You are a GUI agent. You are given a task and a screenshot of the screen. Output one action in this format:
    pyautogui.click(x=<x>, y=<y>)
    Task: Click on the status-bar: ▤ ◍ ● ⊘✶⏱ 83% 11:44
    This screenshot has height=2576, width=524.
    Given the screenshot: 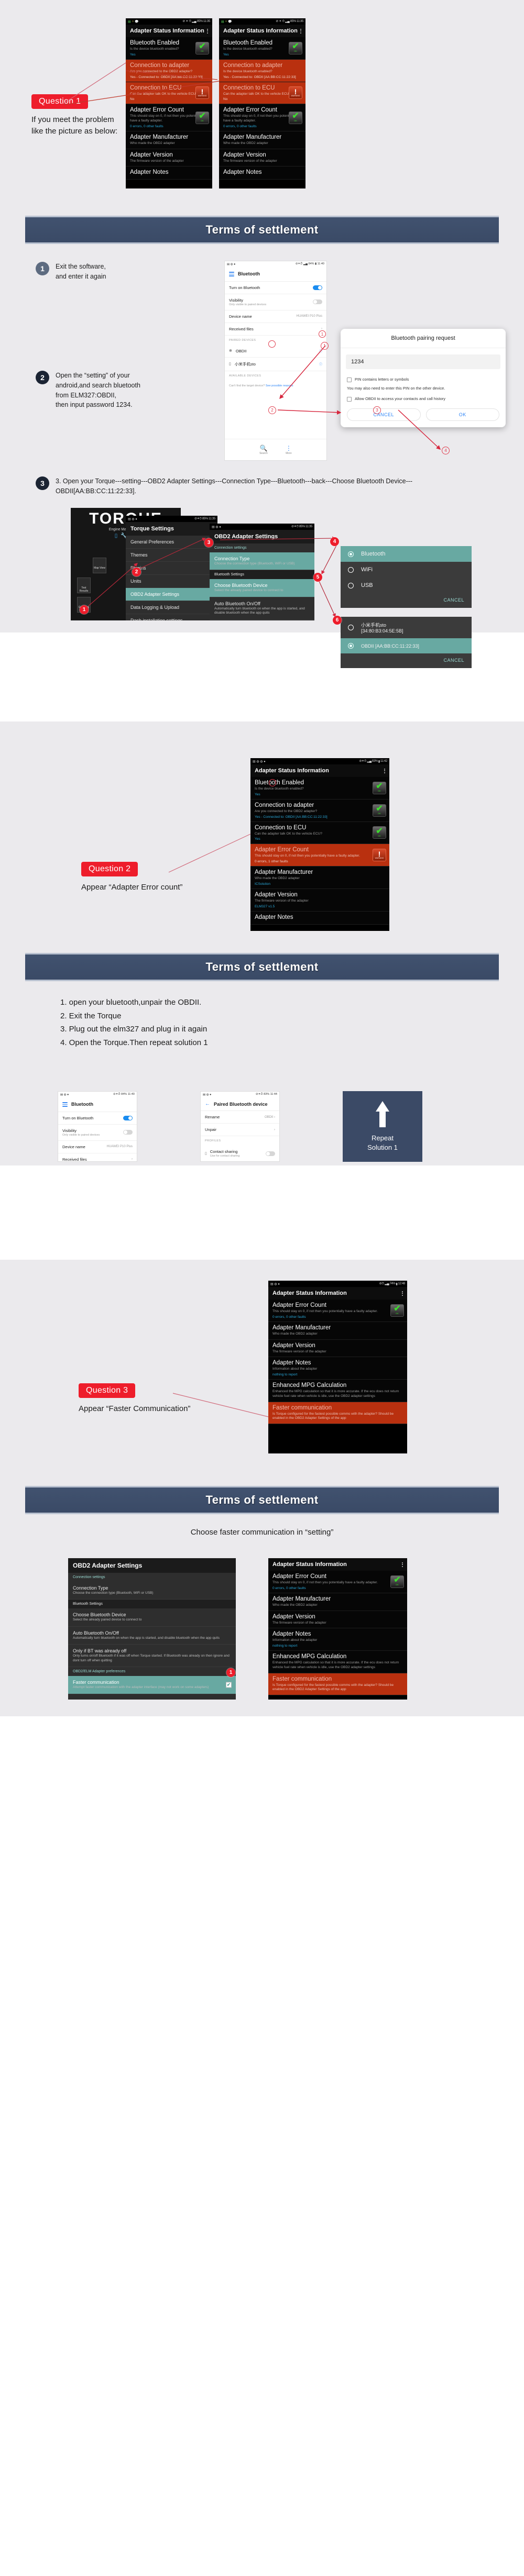 What is the action you would take?
    pyautogui.click(x=240, y=1095)
    